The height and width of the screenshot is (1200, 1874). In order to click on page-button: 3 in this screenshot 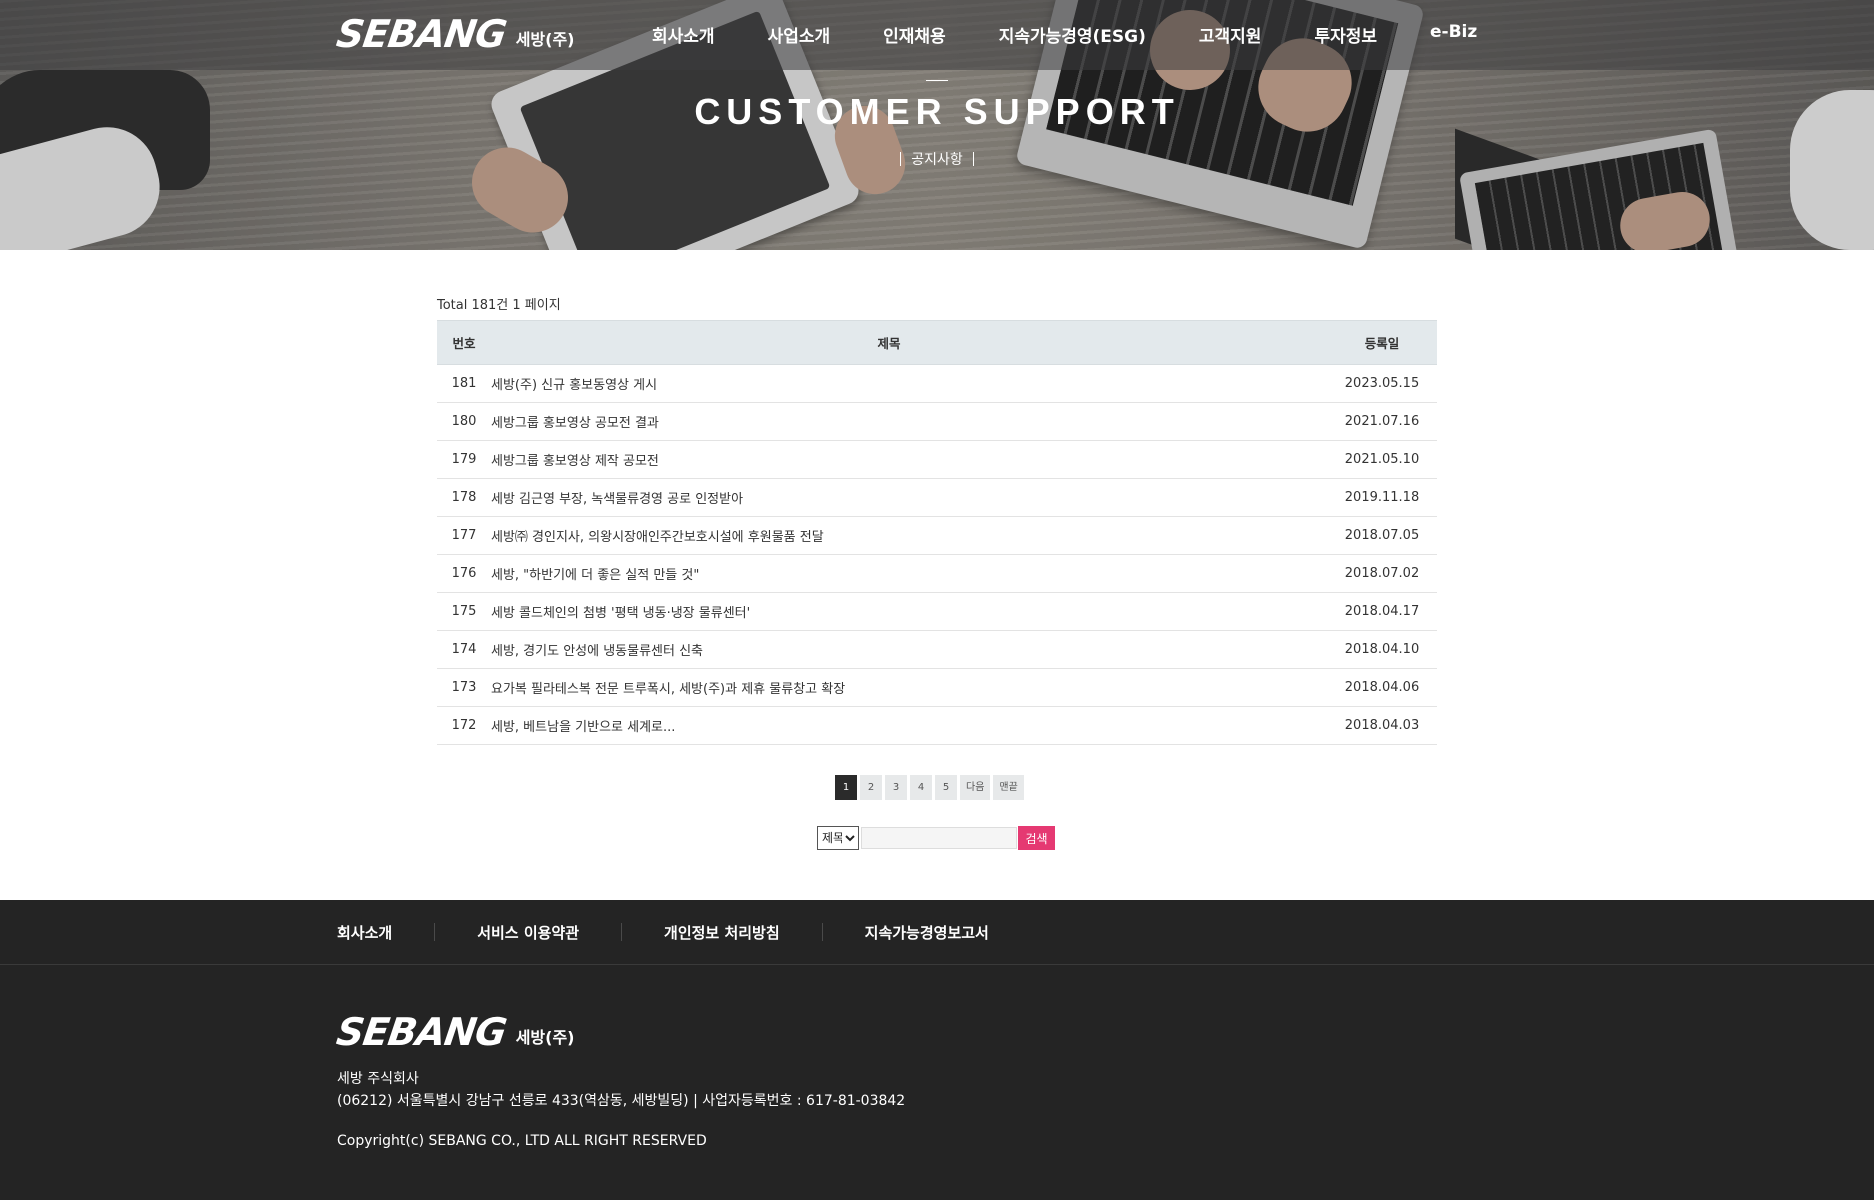, I will do `click(896, 787)`.